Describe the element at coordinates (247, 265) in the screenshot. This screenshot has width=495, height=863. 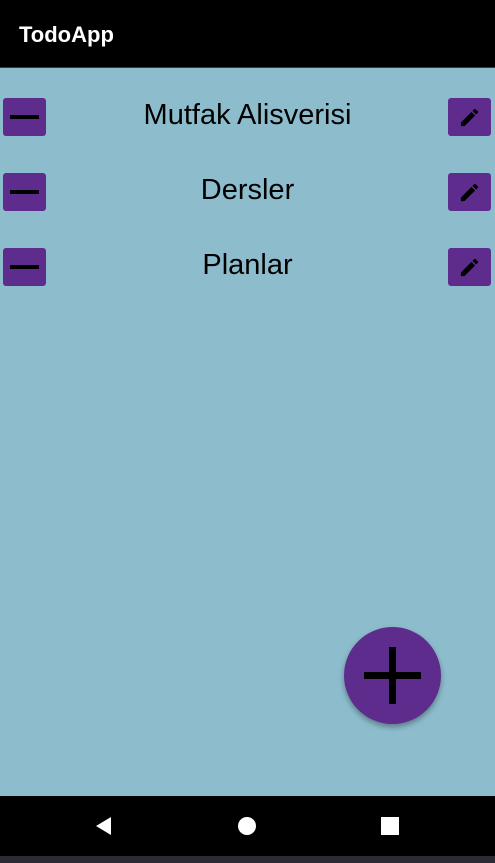
I see `todo-label: Planlar` at that location.